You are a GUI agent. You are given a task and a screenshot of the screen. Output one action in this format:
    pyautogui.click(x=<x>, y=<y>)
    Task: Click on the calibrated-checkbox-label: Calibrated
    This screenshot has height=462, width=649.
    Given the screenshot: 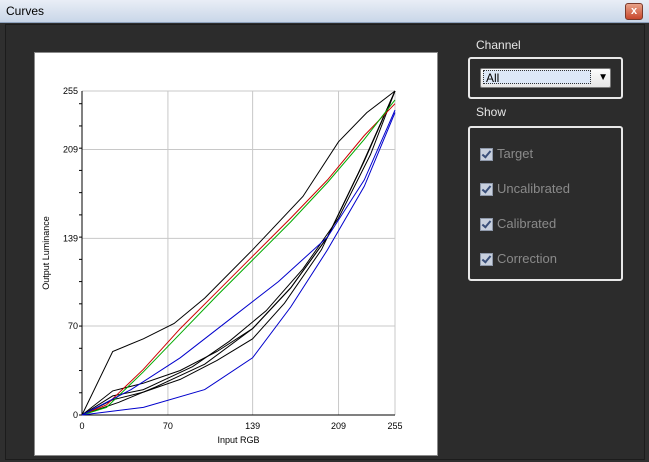 What is the action you would take?
    pyautogui.click(x=527, y=223)
    